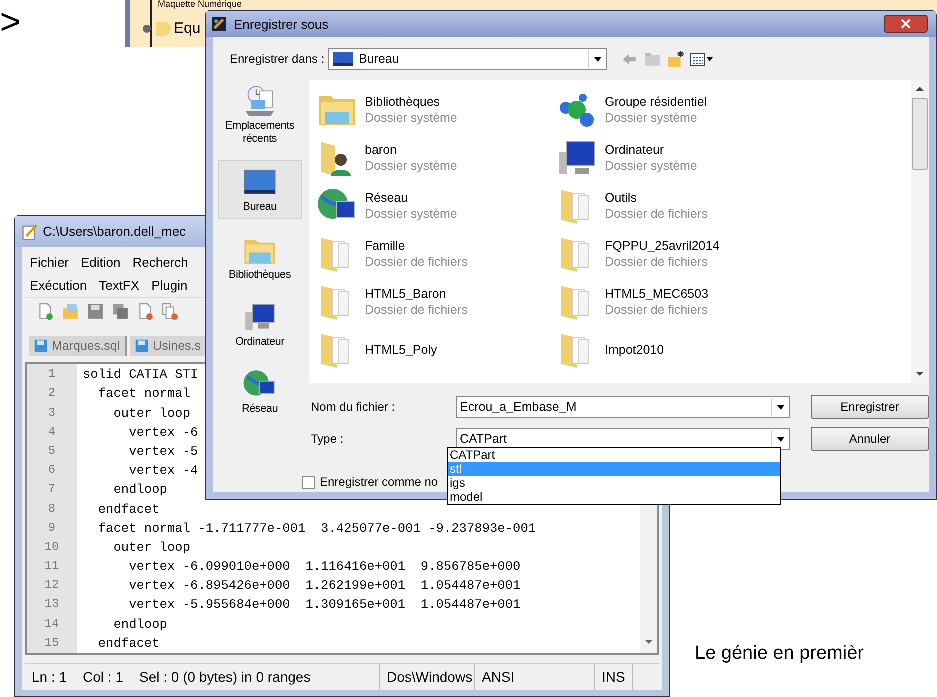 The image size is (937, 697). I want to click on location-dropdown: Bureau, so click(467, 59).